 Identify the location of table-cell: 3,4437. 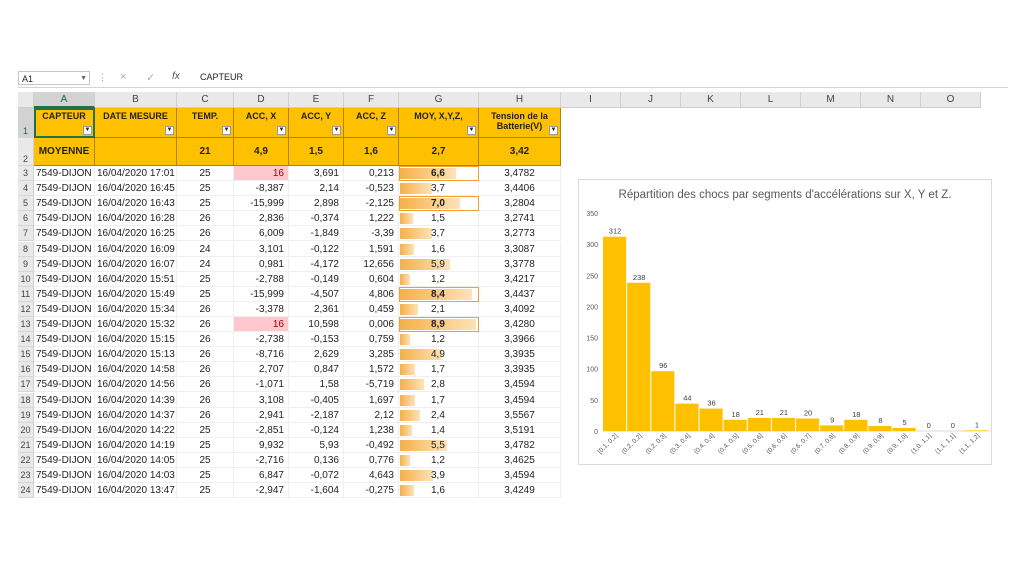
(520, 294).